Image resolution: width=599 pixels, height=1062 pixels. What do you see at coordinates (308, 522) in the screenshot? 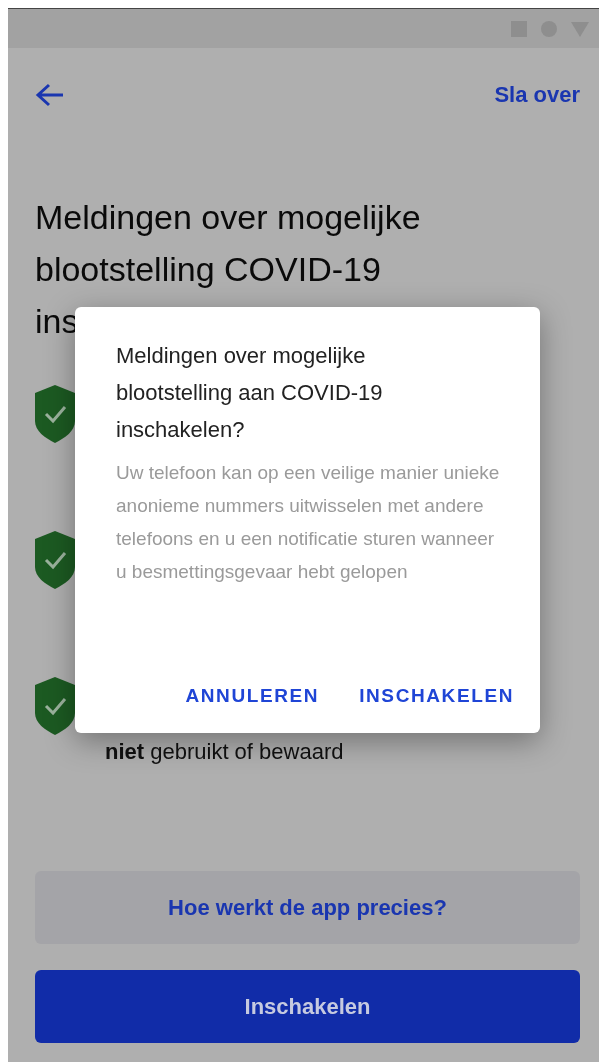
I see `dialog-message: Uw telefoon kan op een veilige manier unieke anonieme nummers uitwisselen met andere telefoons en u een notificatie sturen wanneer u besmettingsgevaar hebt gelopen` at bounding box center [308, 522].